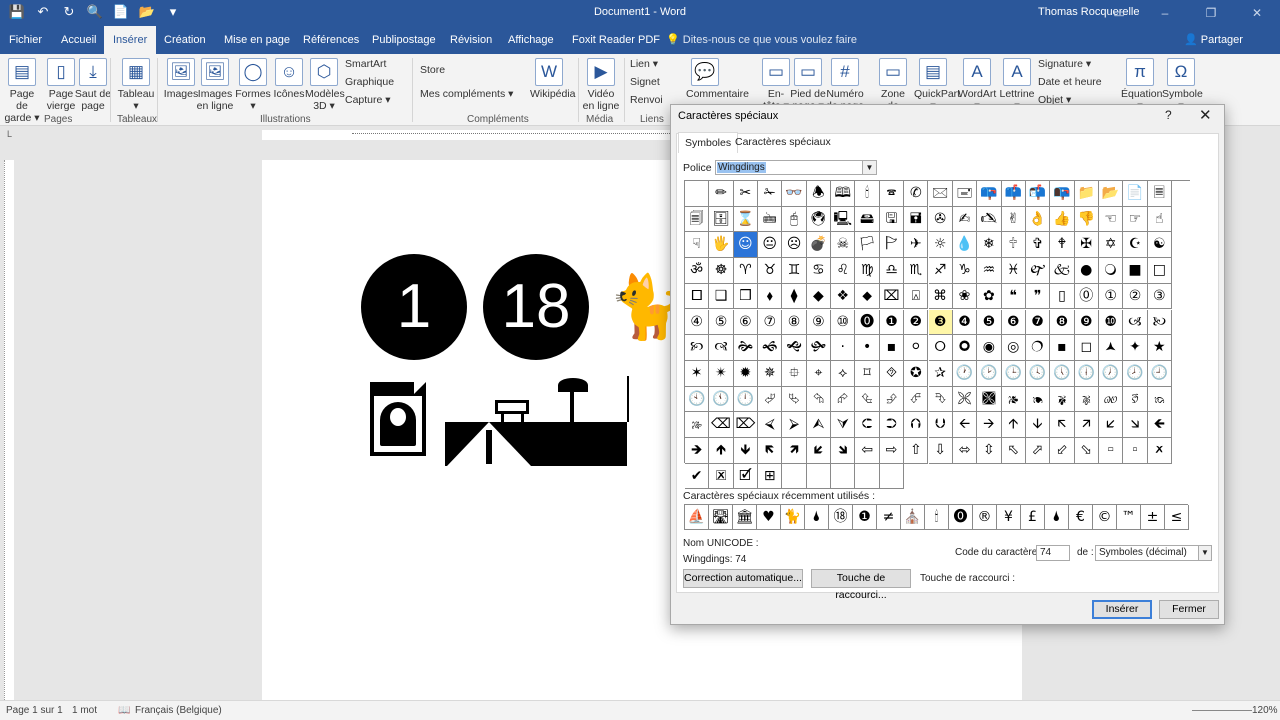 This screenshot has width=1280, height=720. What do you see at coordinates (892, 219) in the screenshot?
I see `symbol-cell: 🖫` at bounding box center [892, 219].